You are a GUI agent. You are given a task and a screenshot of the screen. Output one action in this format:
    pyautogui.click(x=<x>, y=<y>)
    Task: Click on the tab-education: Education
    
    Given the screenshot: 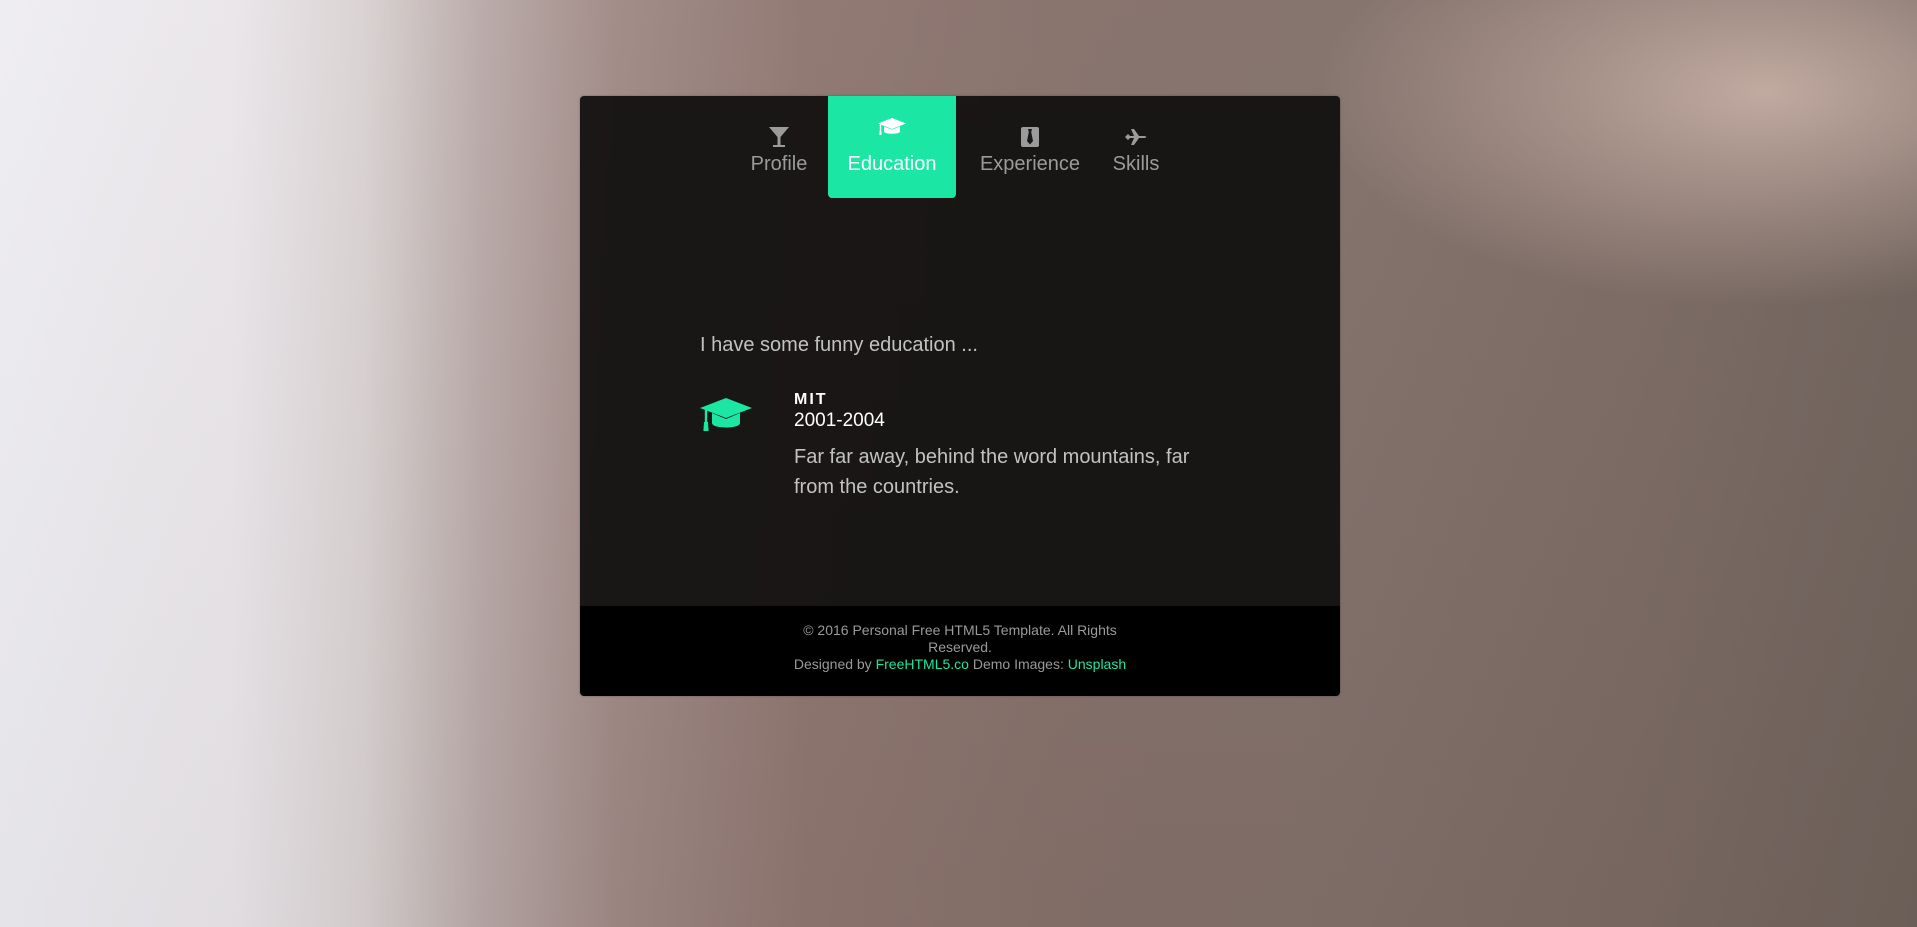 What is the action you would take?
    pyautogui.click(x=892, y=147)
    